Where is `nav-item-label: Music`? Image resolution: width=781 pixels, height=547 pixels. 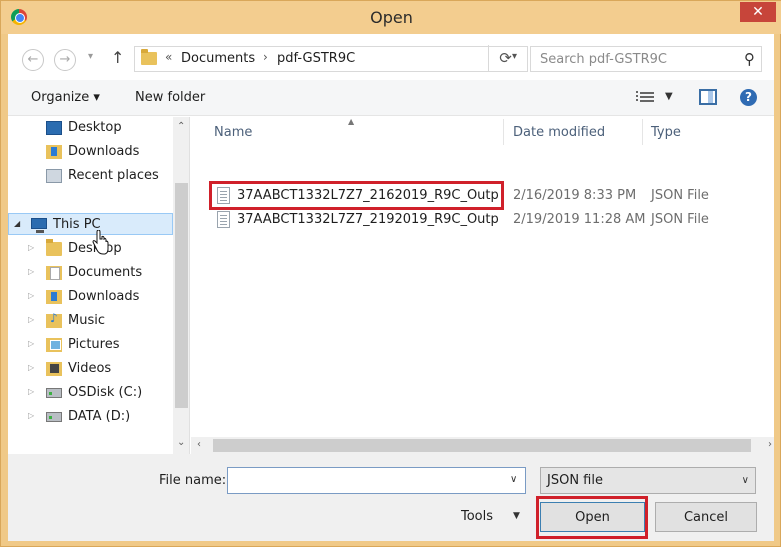
nav-item-label: Music is located at coordinates (86, 320).